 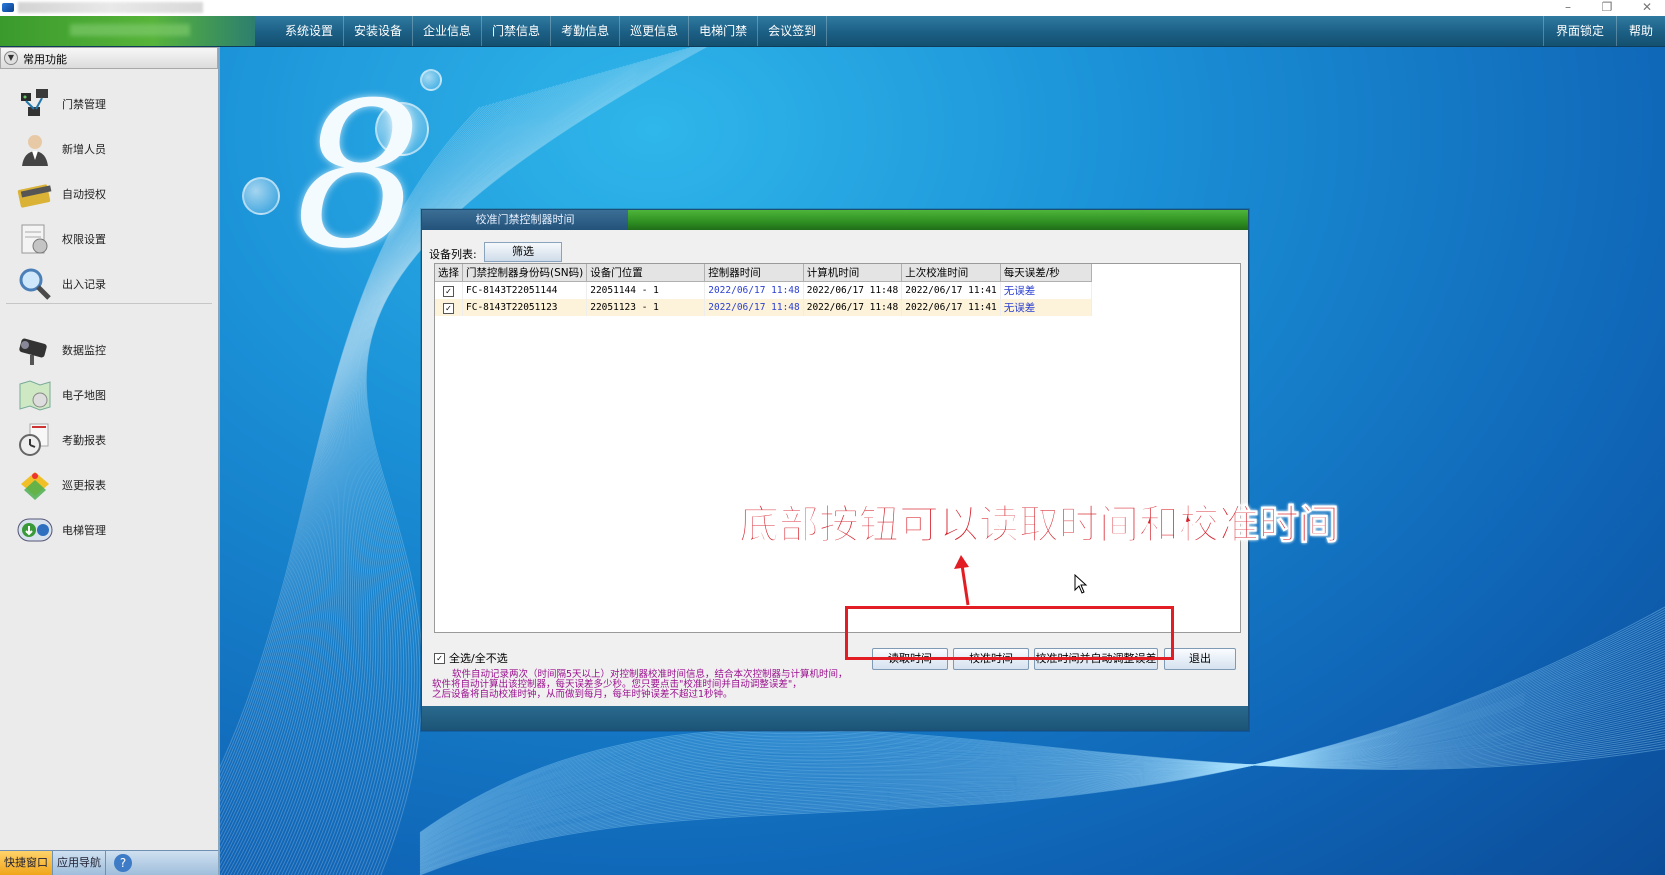 I want to click on sidebar-item-label: 电梯管理, so click(x=84, y=530).